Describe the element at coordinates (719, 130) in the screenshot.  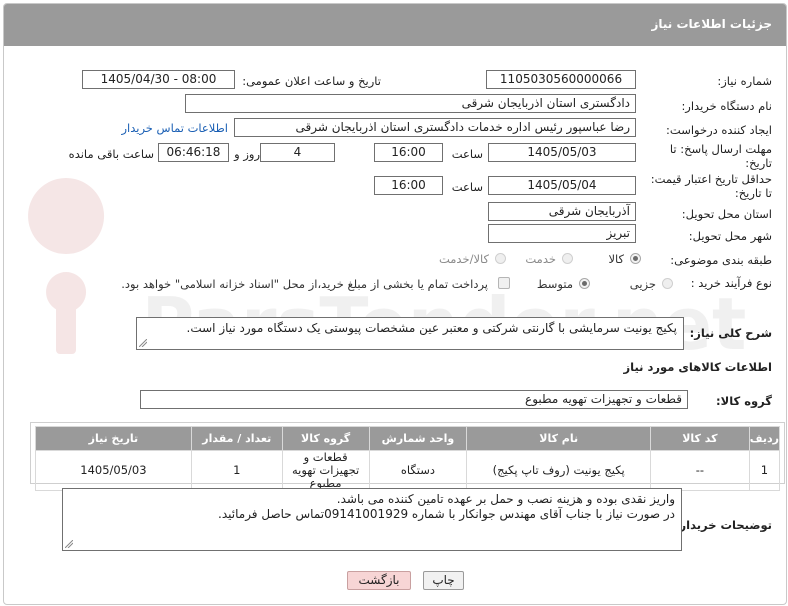
I see `requester-label: ایجاد کننده درخواست:` at that location.